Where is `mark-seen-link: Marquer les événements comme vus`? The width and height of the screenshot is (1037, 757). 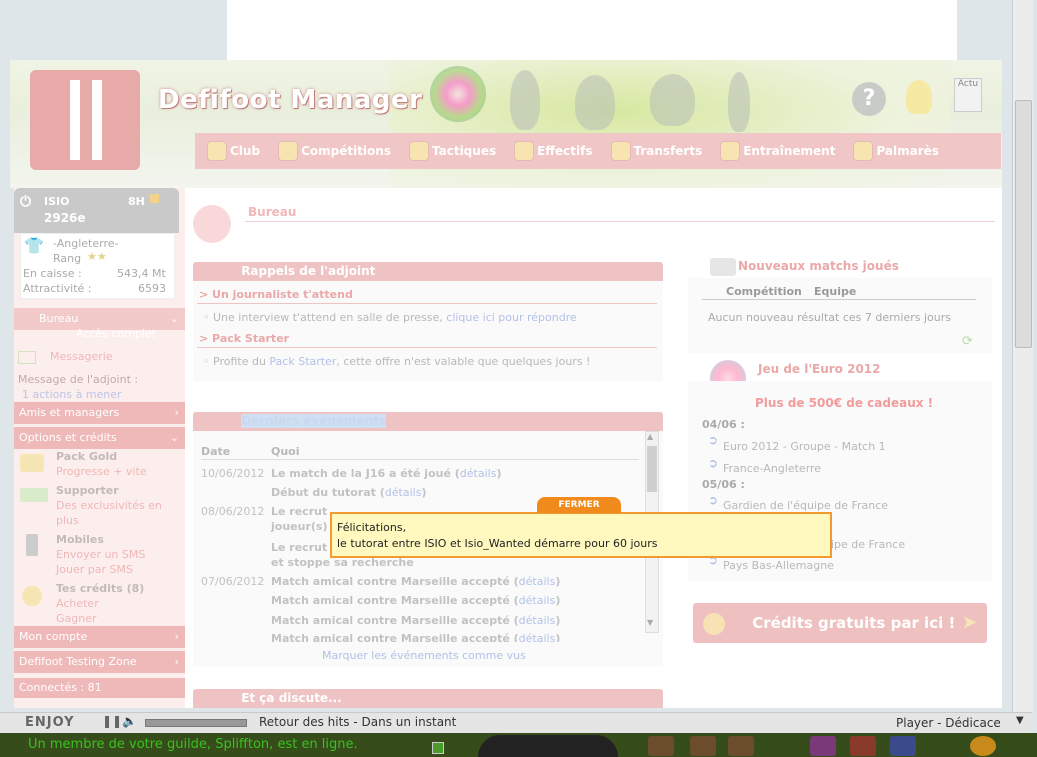
mark-seen-link: Marquer les événements comme vus is located at coordinates (424, 655).